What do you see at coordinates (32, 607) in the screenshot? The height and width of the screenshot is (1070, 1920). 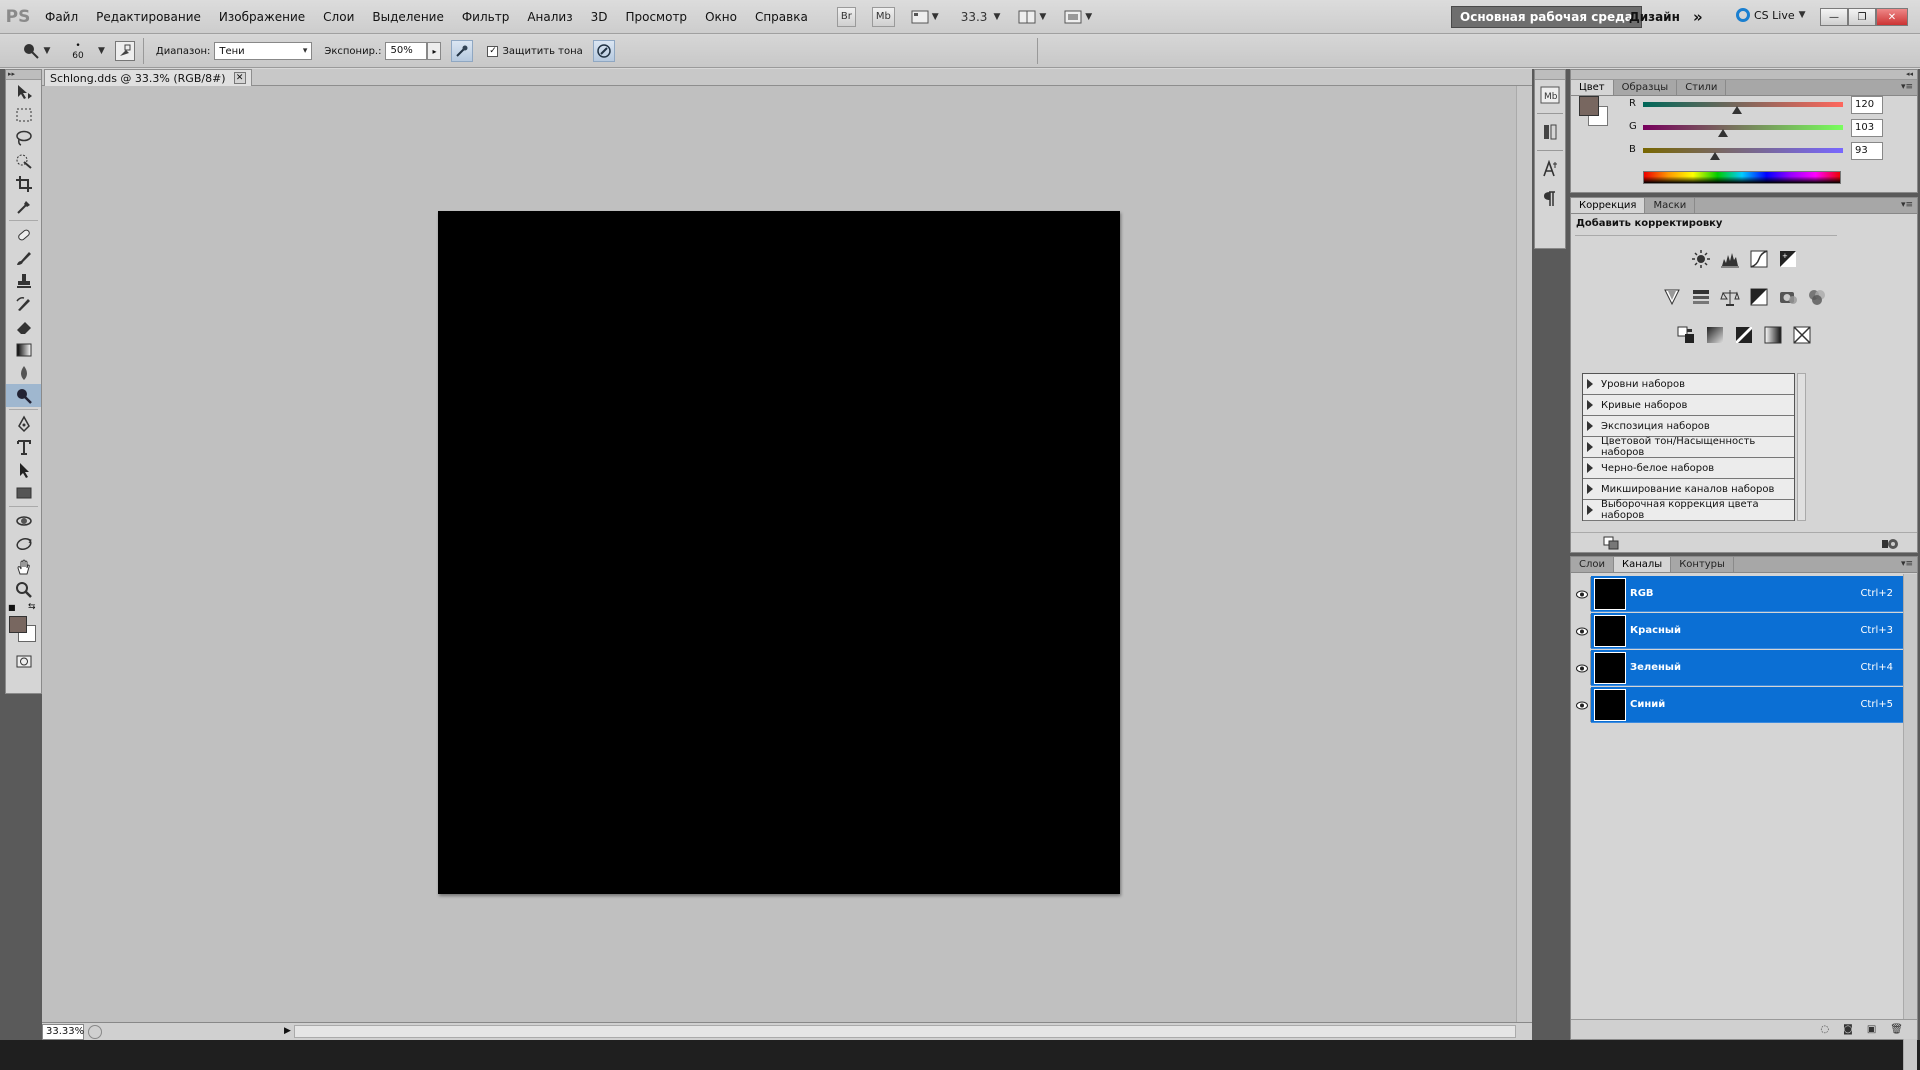 I see `swap-colors-icon: ⇆` at bounding box center [32, 607].